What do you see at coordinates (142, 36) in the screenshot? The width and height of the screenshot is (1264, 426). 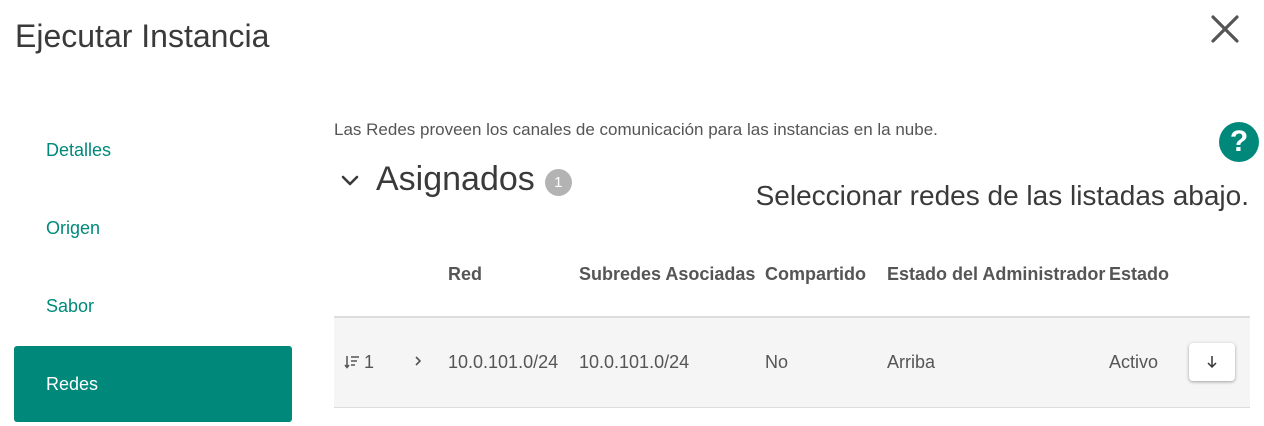 I see `dialog-title: Ejecutar Instancia` at bounding box center [142, 36].